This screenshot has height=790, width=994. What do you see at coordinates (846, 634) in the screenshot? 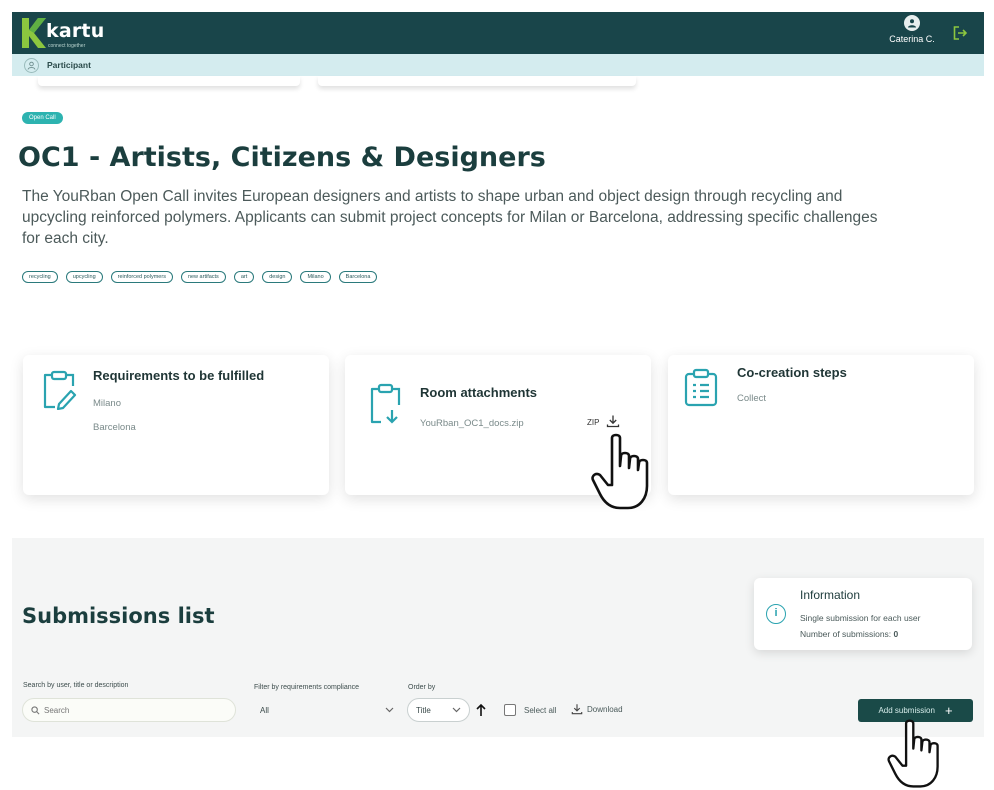
I see `info-count-label: Number of submissions:` at bounding box center [846, 634].